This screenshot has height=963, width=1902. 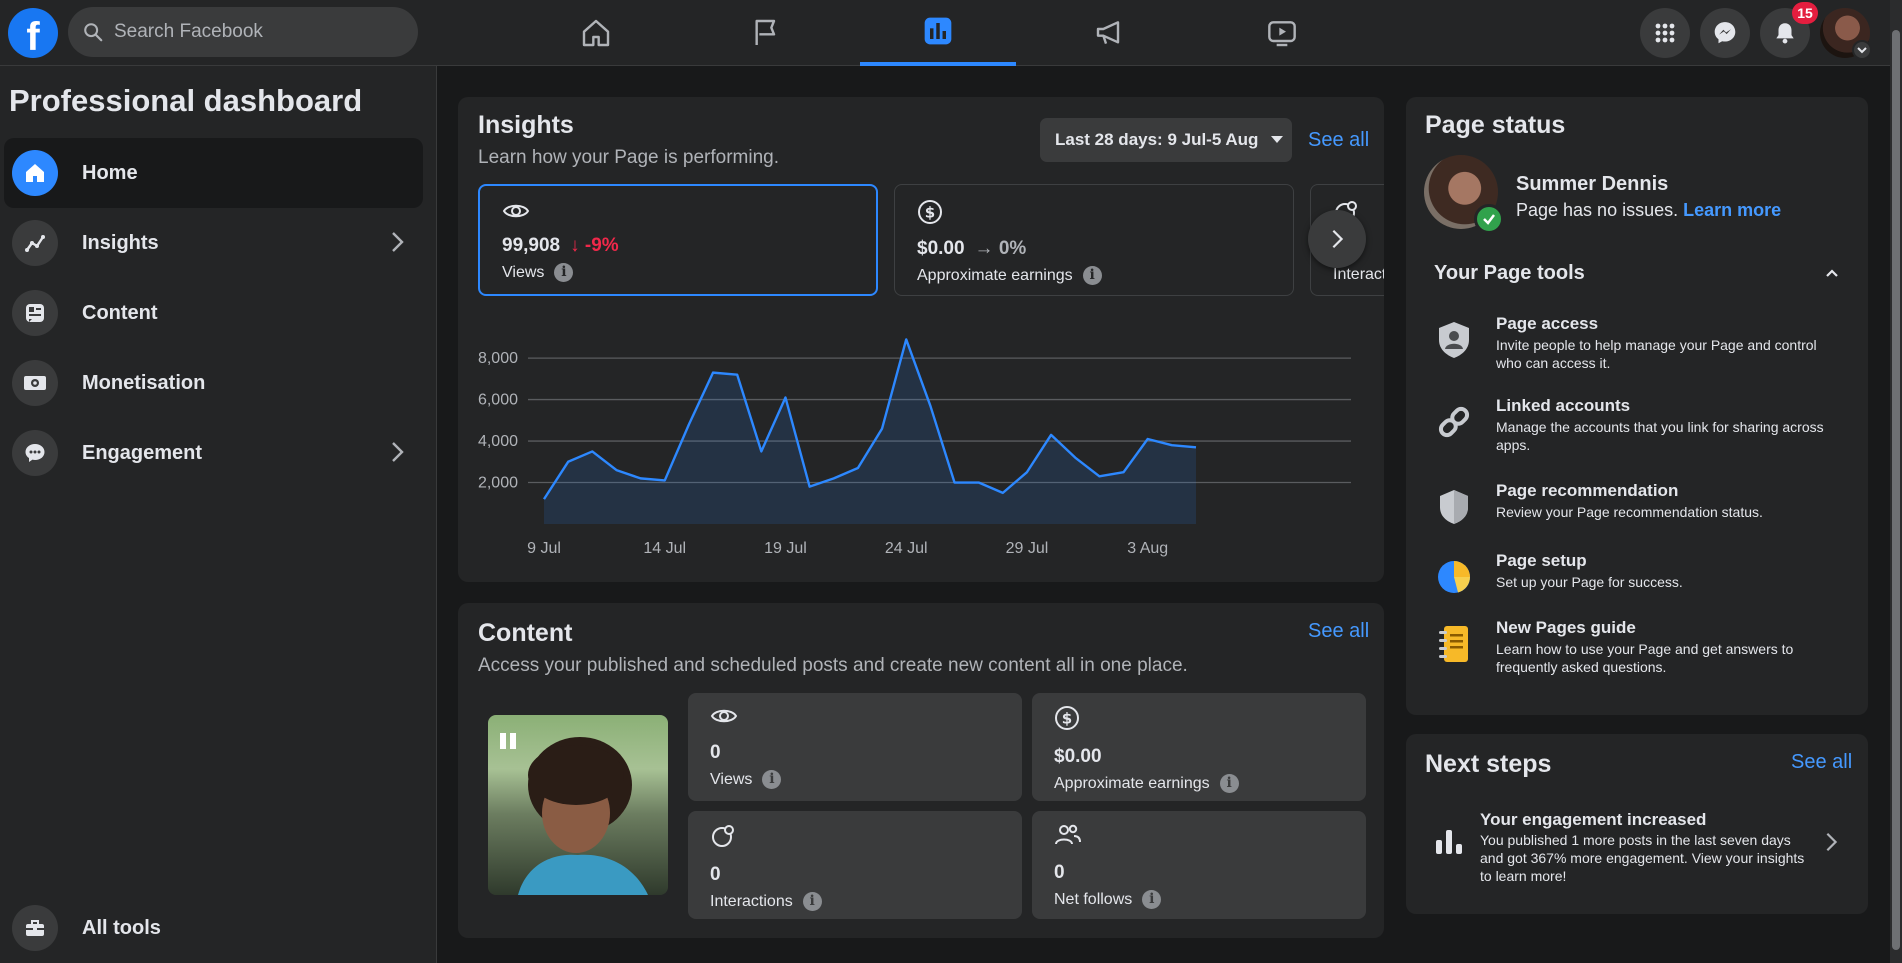 What do you see at coordinates (33, 33) in the screenshot?
I see `facebook-logo: f` at bounding box center [33, 33].